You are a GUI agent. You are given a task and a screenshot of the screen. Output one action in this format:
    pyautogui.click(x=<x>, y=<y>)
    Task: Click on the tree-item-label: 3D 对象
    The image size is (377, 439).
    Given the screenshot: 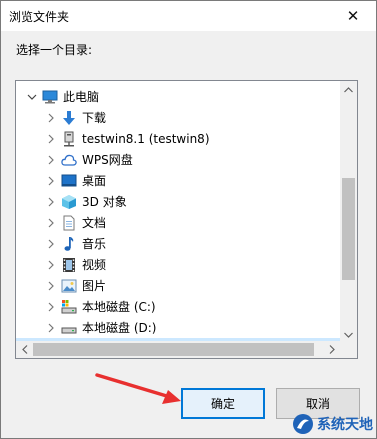 What is the action you would take?
    pyautogui.click(x=104, y=202)
    